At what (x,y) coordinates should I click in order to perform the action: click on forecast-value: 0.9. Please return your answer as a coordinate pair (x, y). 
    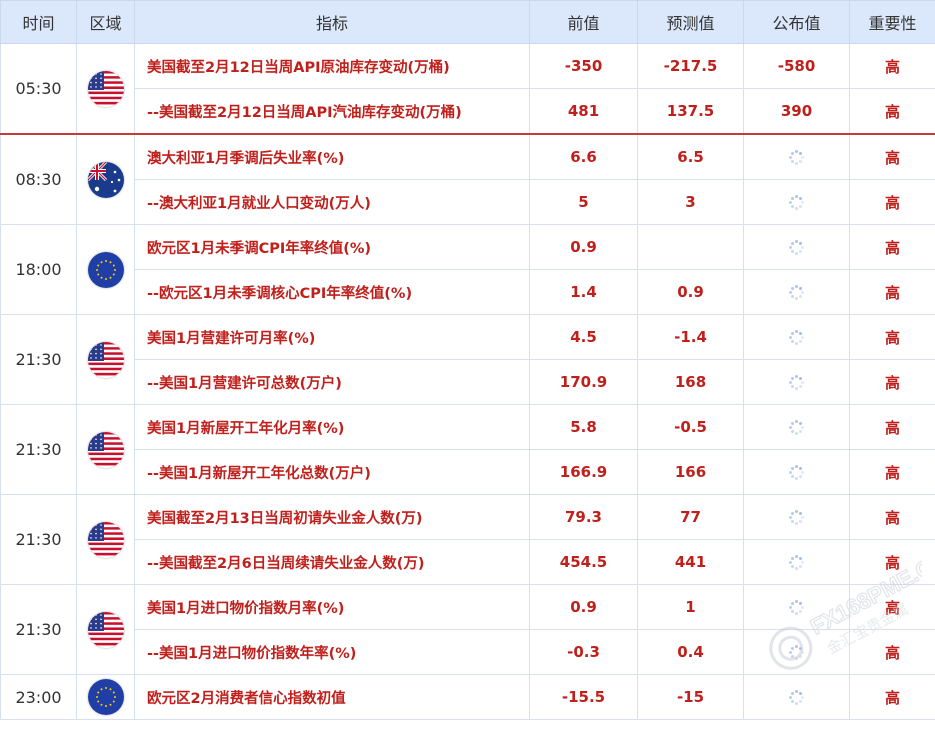
    Looking at the image, I should click on (690, 292).